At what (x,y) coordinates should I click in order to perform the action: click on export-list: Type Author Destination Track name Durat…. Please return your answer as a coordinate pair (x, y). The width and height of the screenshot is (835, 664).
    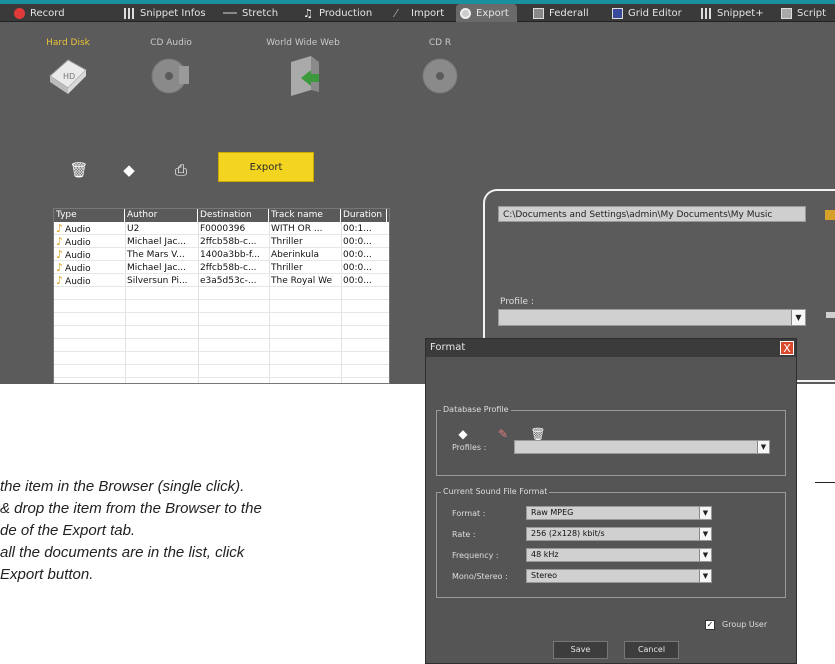
    Looking at the image, I should click on (221, 296).